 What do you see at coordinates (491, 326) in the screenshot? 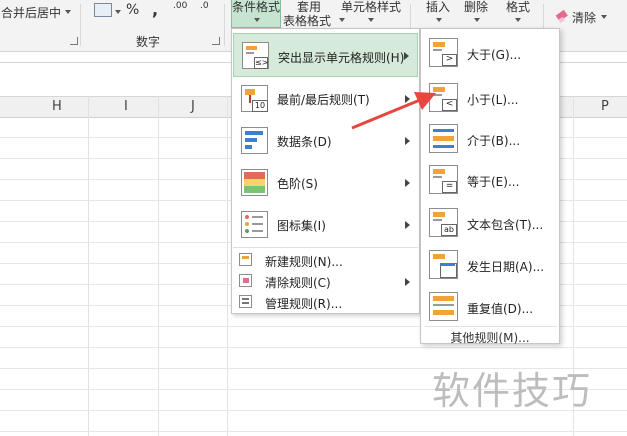
I see `submenu-separator` at bounding box center [491, 326].